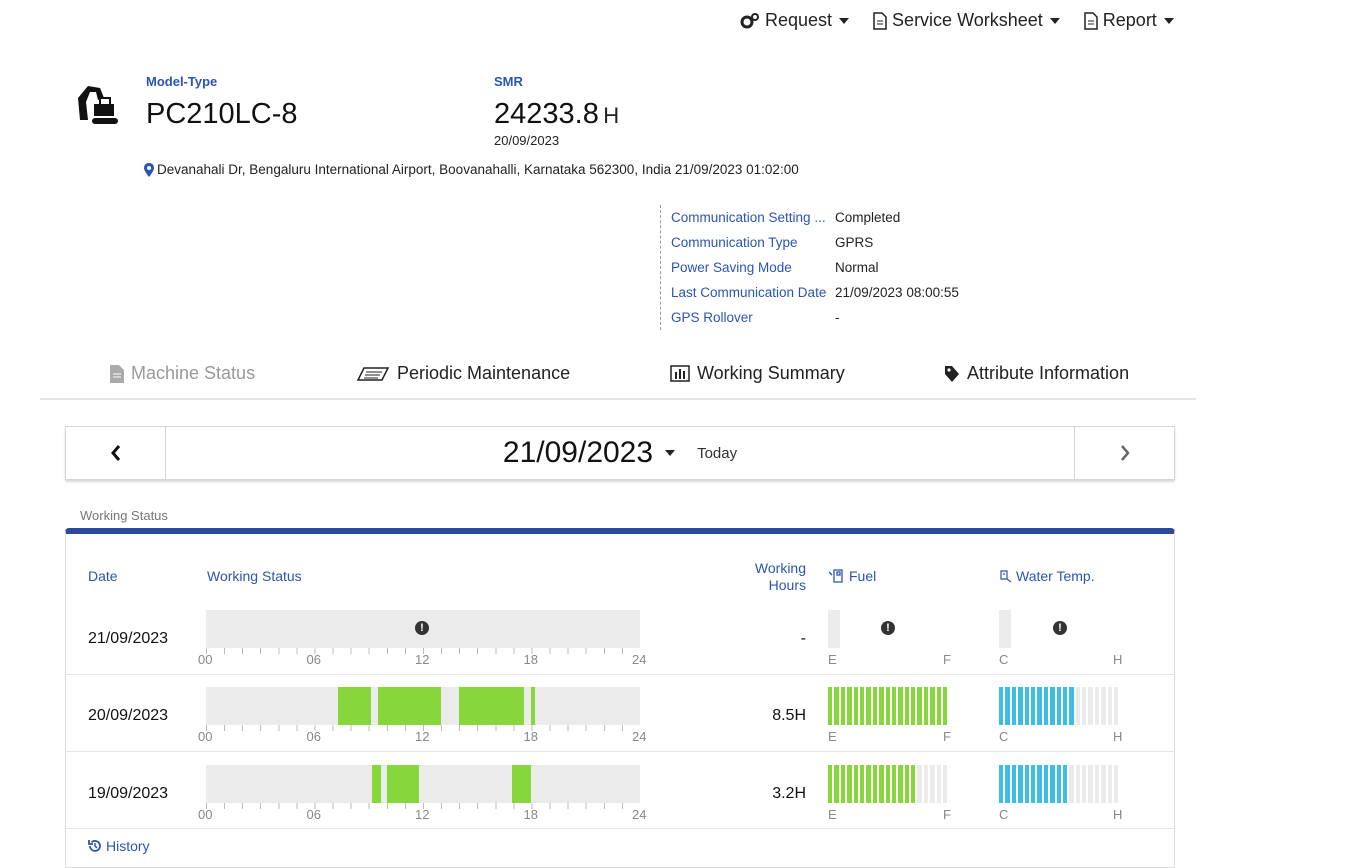  What do you see at coordinates (125, 519) in the screenshot?
I see `working-status-tab: Working Status` at bounding box center [125, 519].